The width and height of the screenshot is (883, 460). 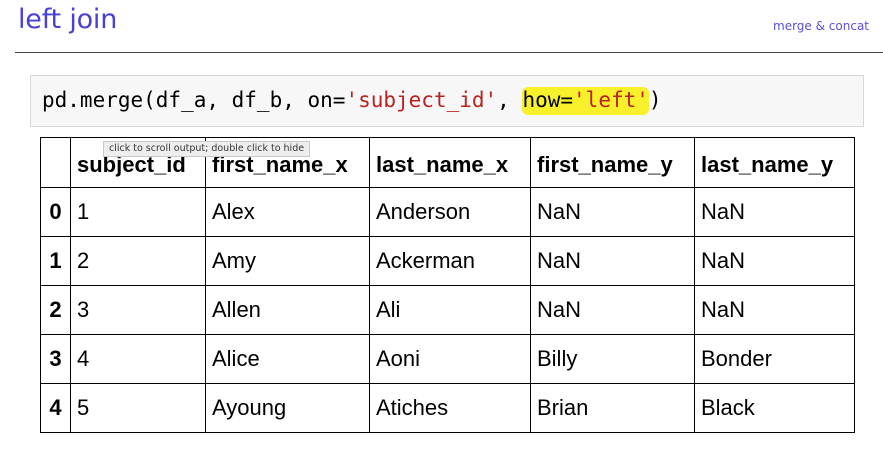 I want to click on table-row: 4 5 Ayoung Atiches Brian Black, so click(x=447, y=408).